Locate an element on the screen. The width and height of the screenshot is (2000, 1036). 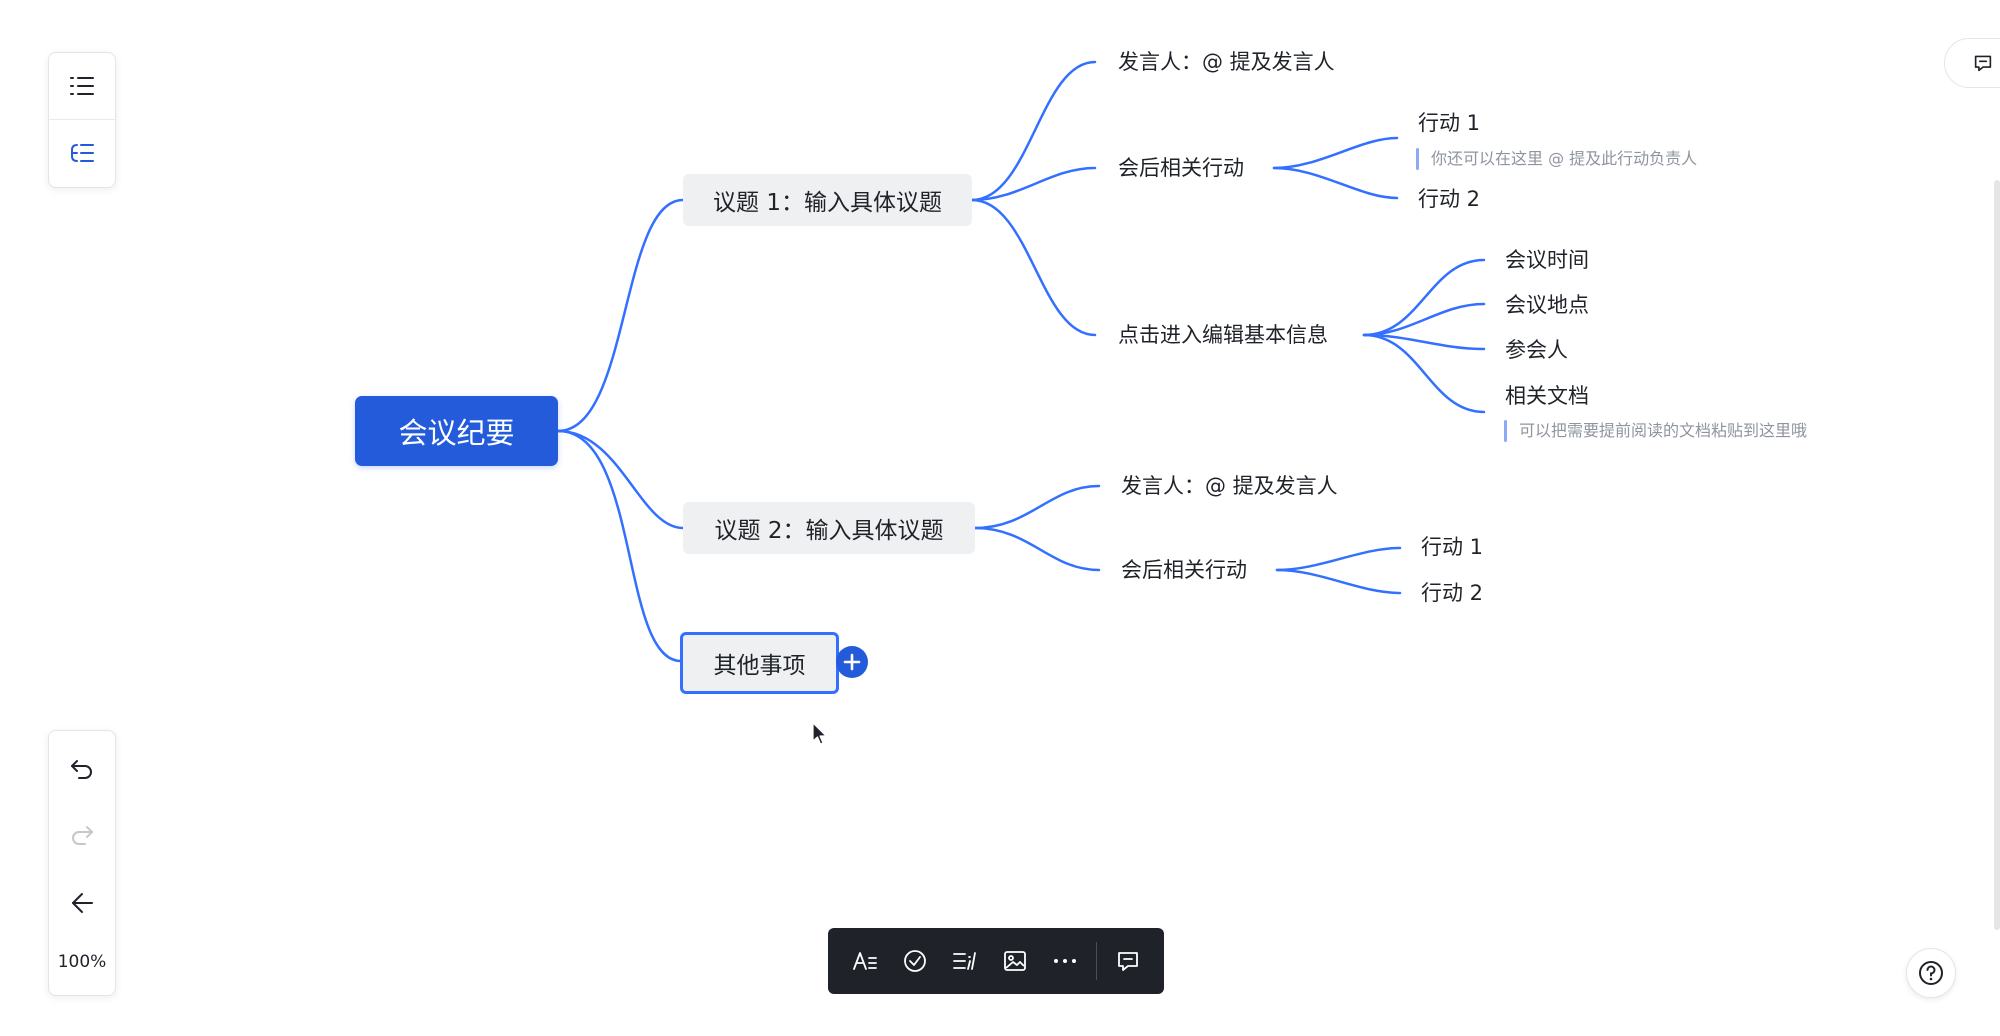
help-icon is located at coordinates (1931, 973).